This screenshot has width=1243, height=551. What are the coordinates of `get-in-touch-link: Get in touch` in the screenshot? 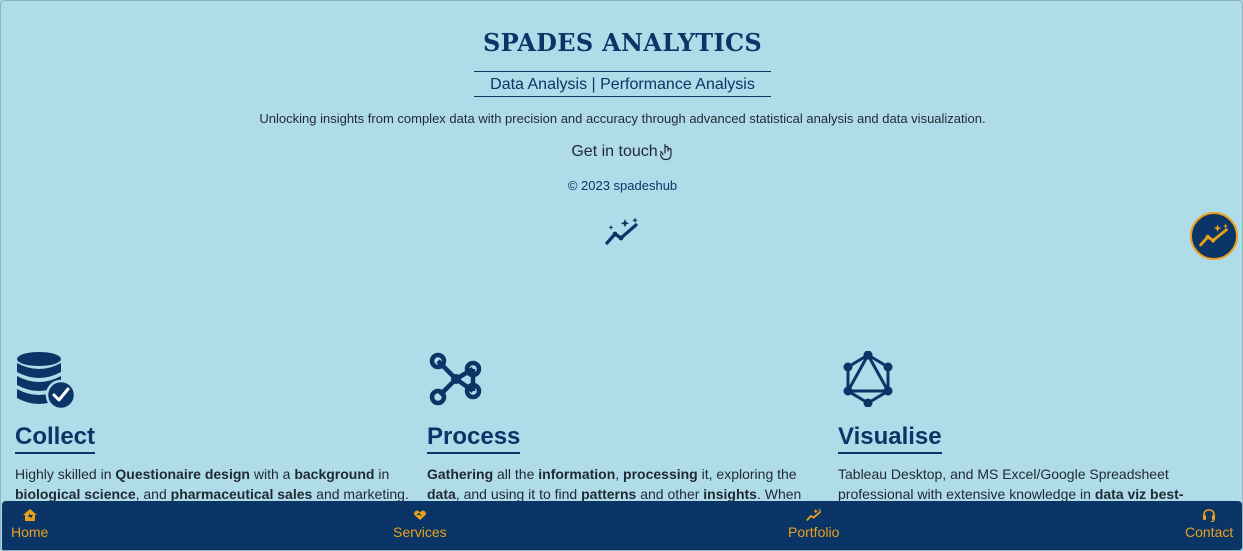 It's located at (622, 152).